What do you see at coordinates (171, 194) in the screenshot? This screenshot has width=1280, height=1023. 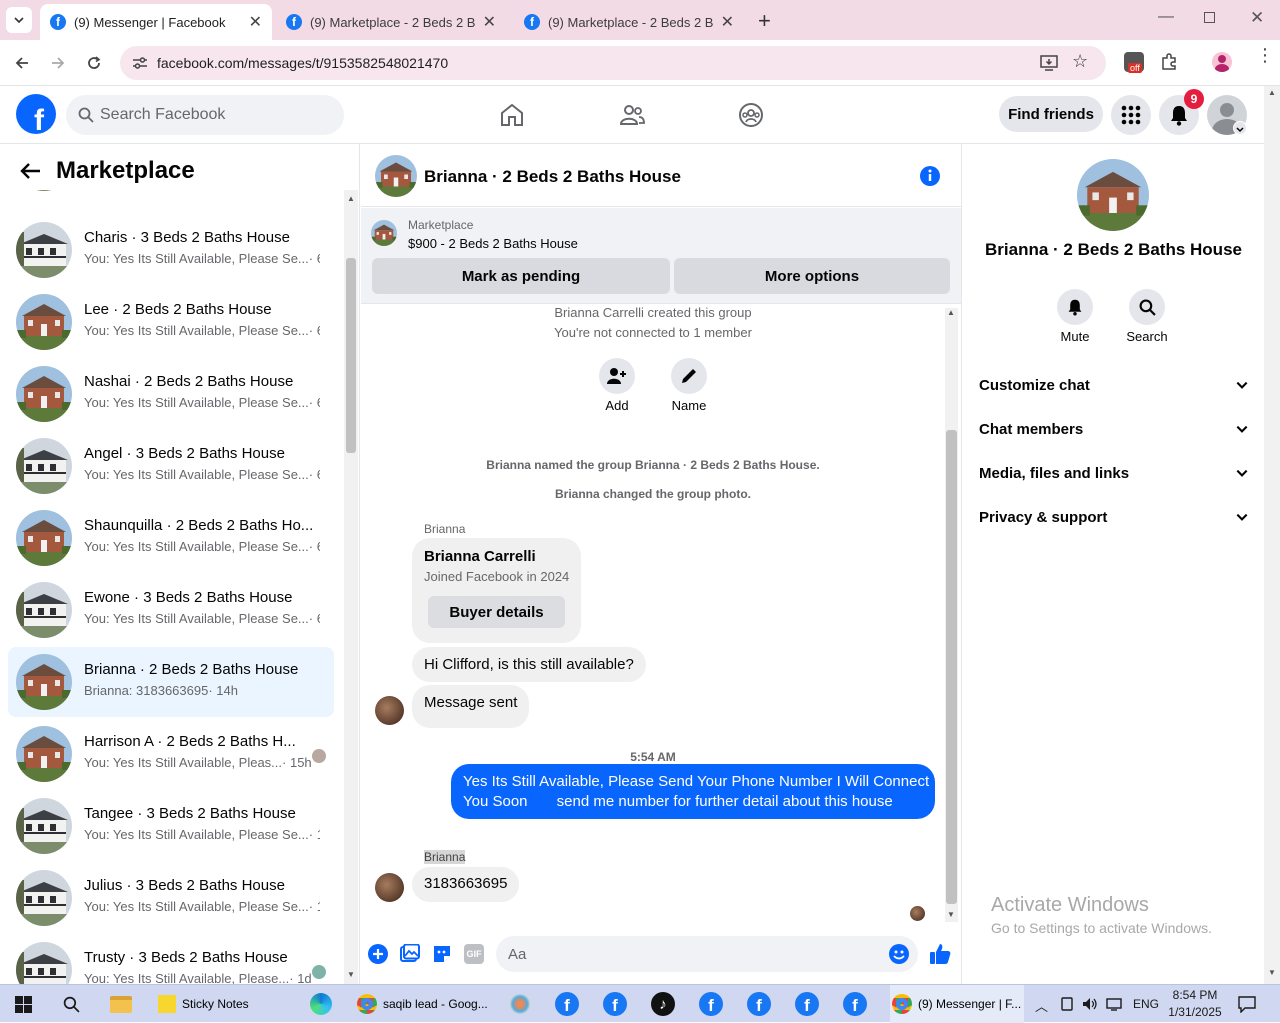 I see `conversation-item-partial` at bounding box center [171, 194].